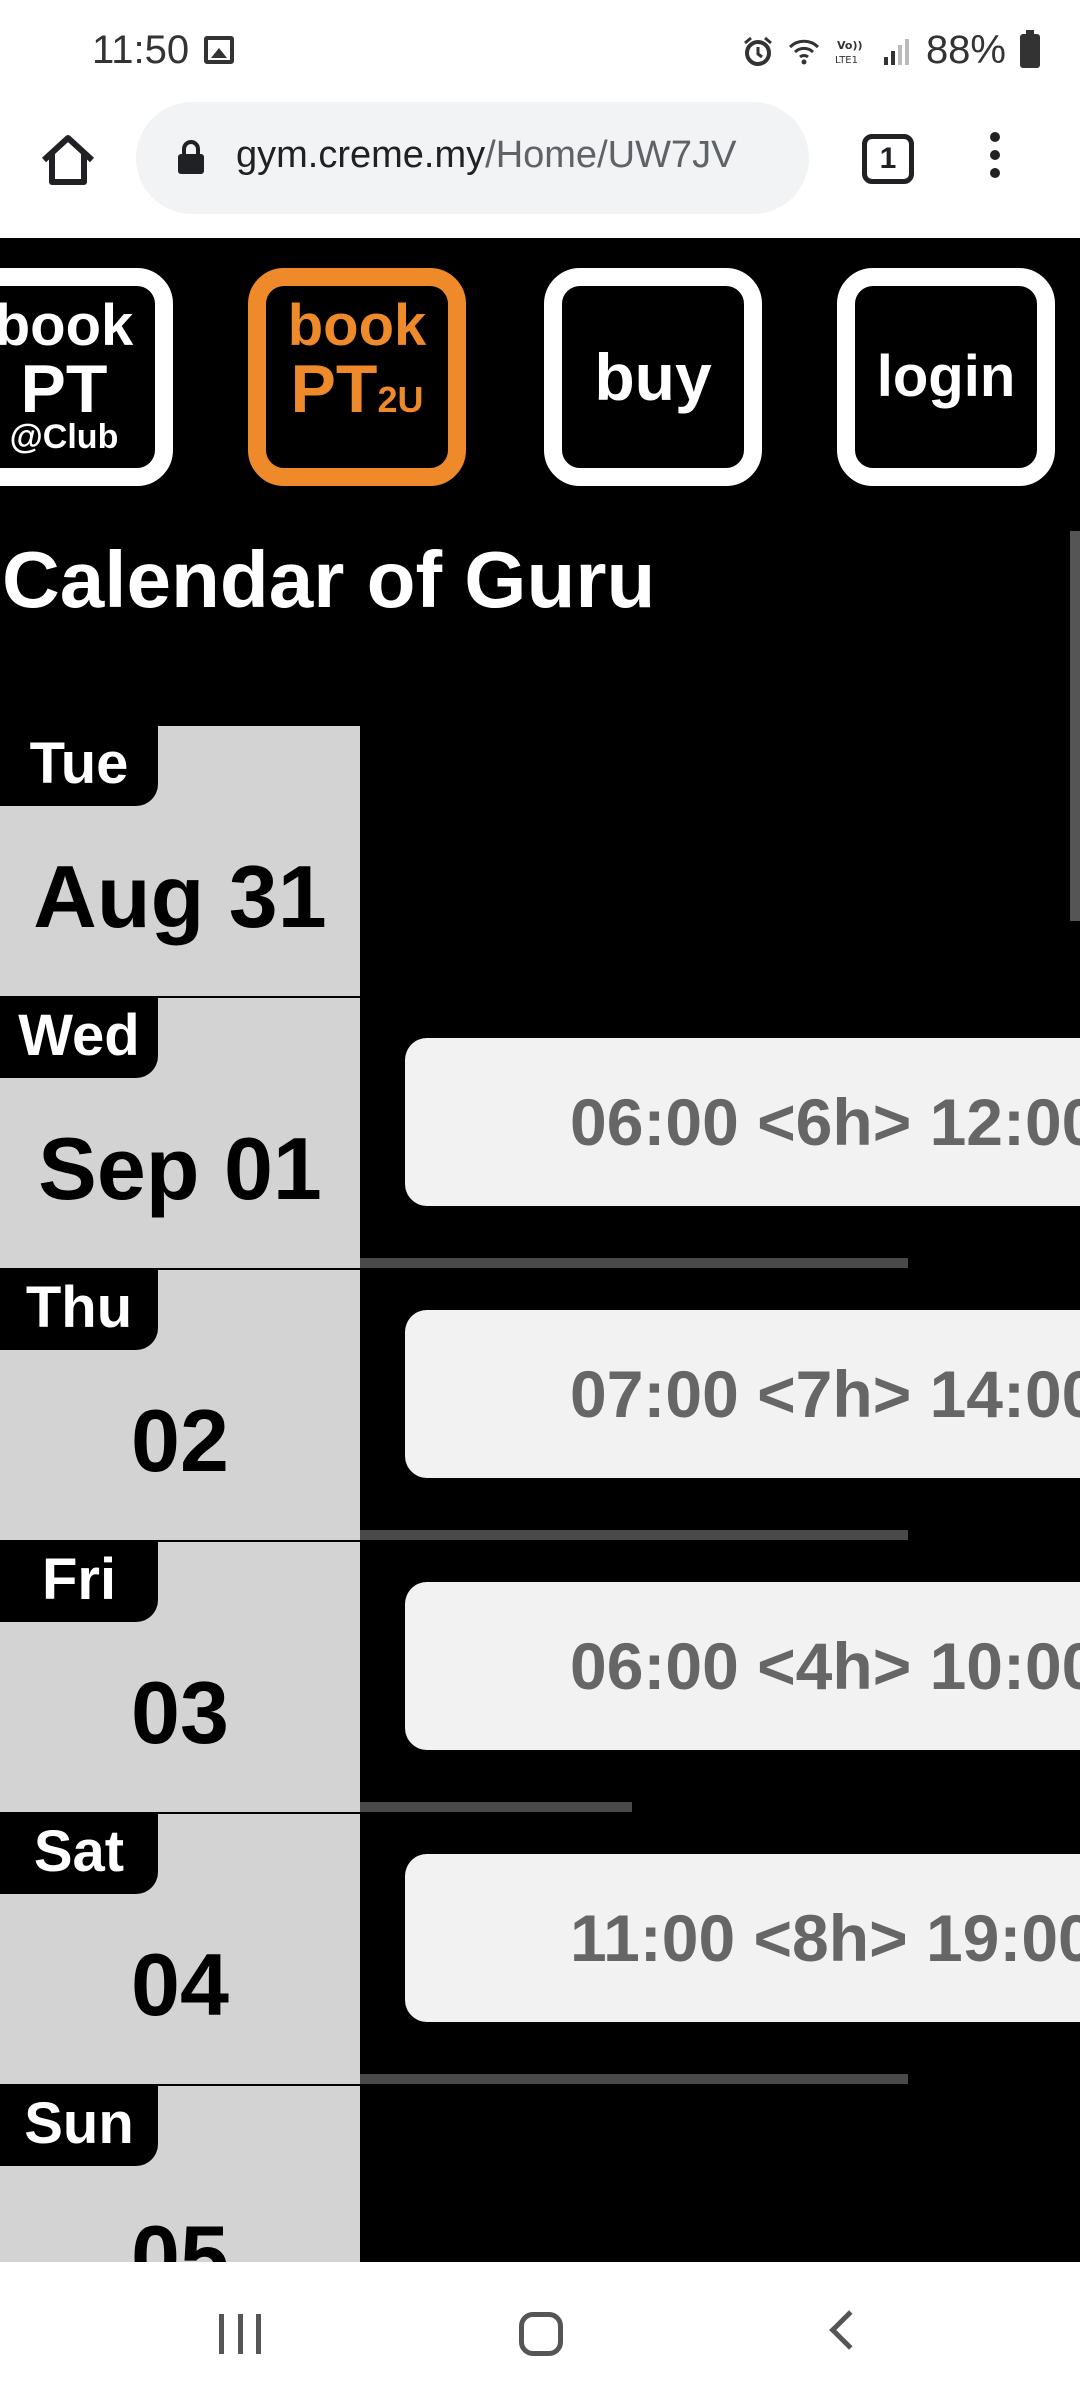 This screenshot has height=2400, width=1080. I want to click on status-icons: Vo)) LTE1 88%, so click(891, 50).